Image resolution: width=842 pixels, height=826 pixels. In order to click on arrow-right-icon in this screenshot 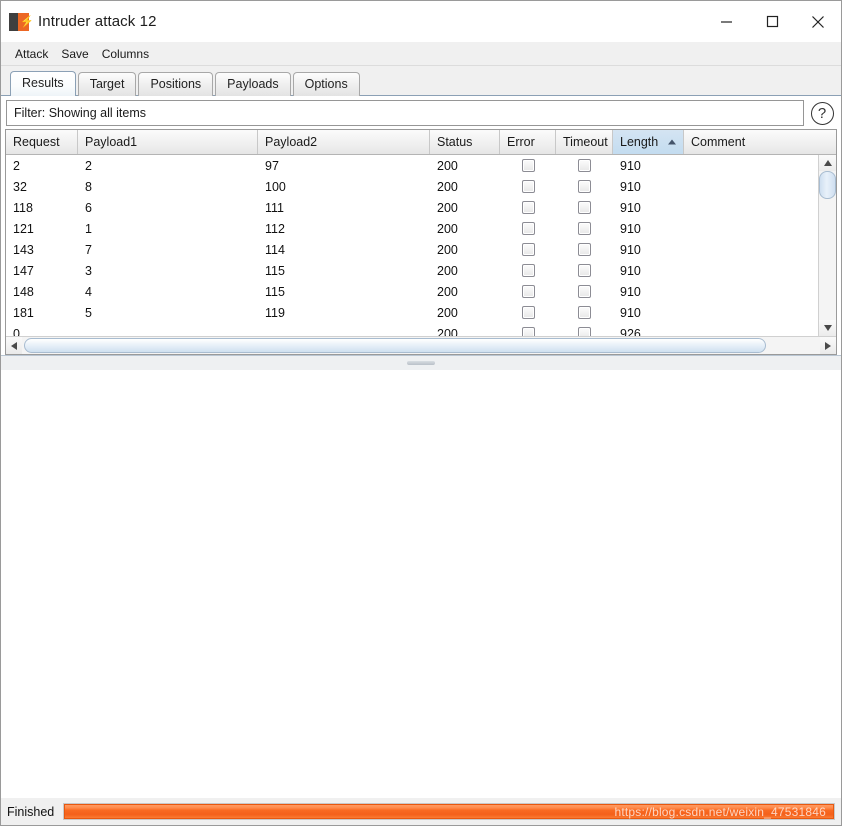, I will do `click(828, 345)`.